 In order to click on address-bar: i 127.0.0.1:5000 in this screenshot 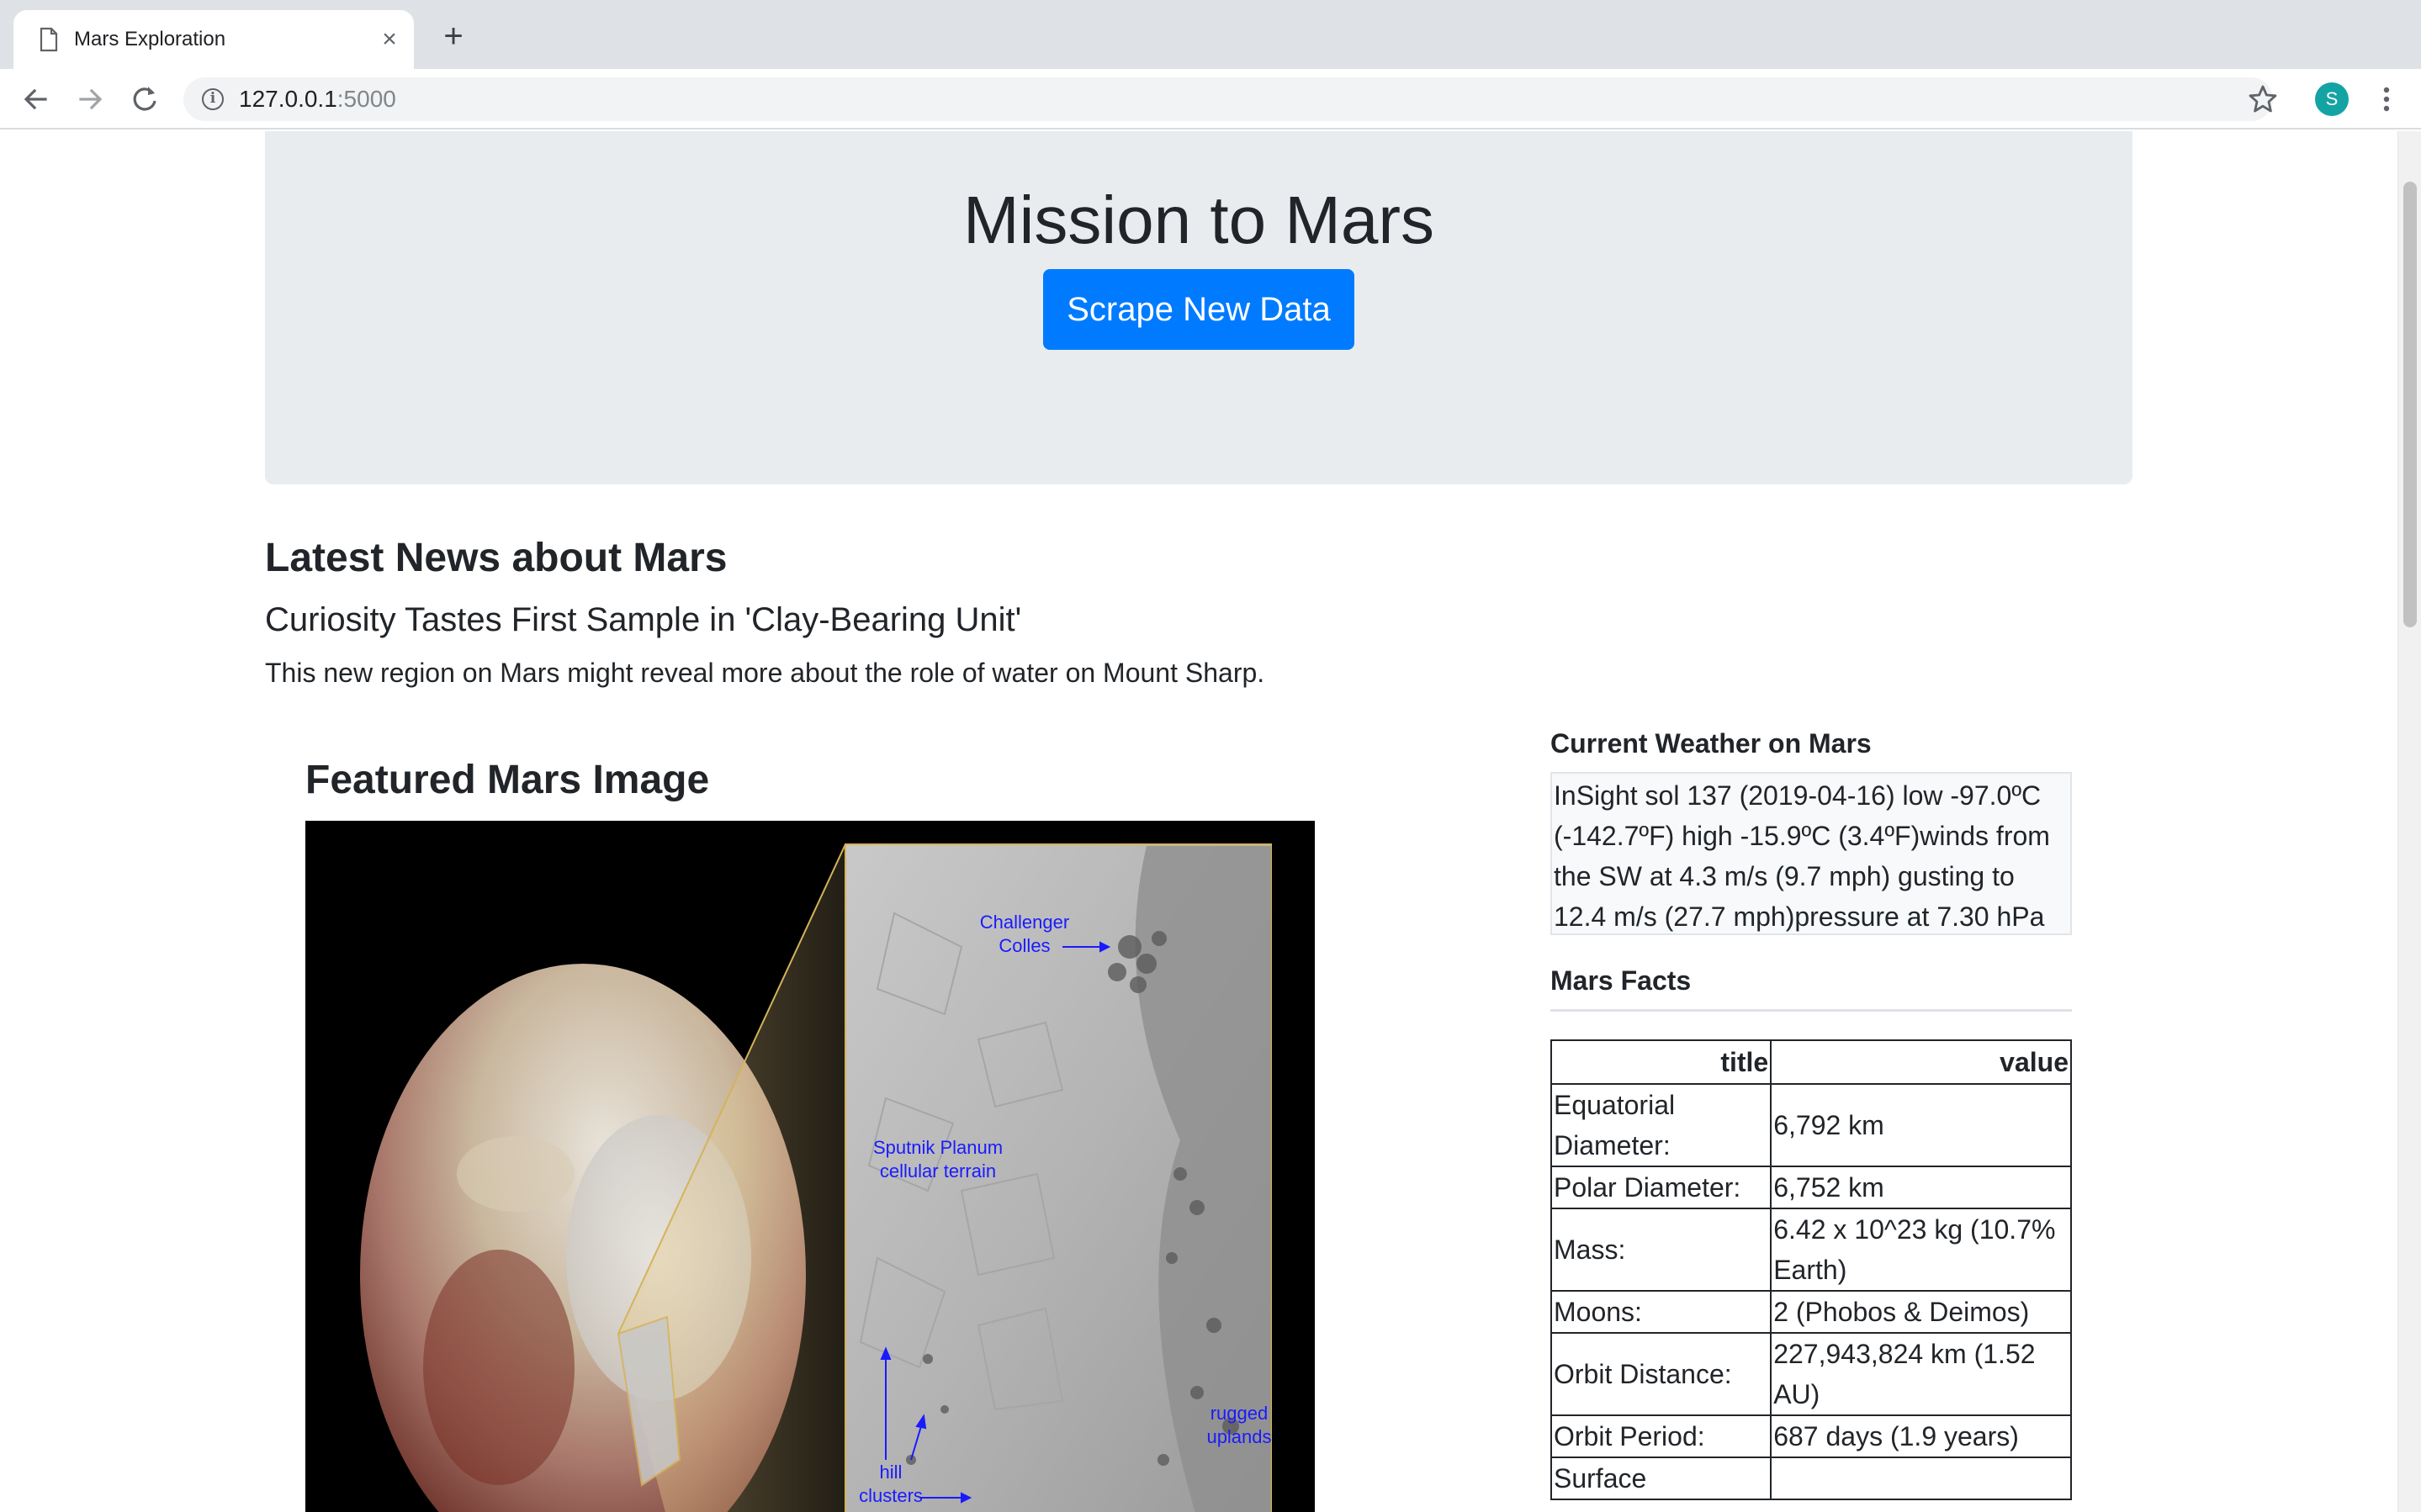, I will do `click(1228, 99)`.